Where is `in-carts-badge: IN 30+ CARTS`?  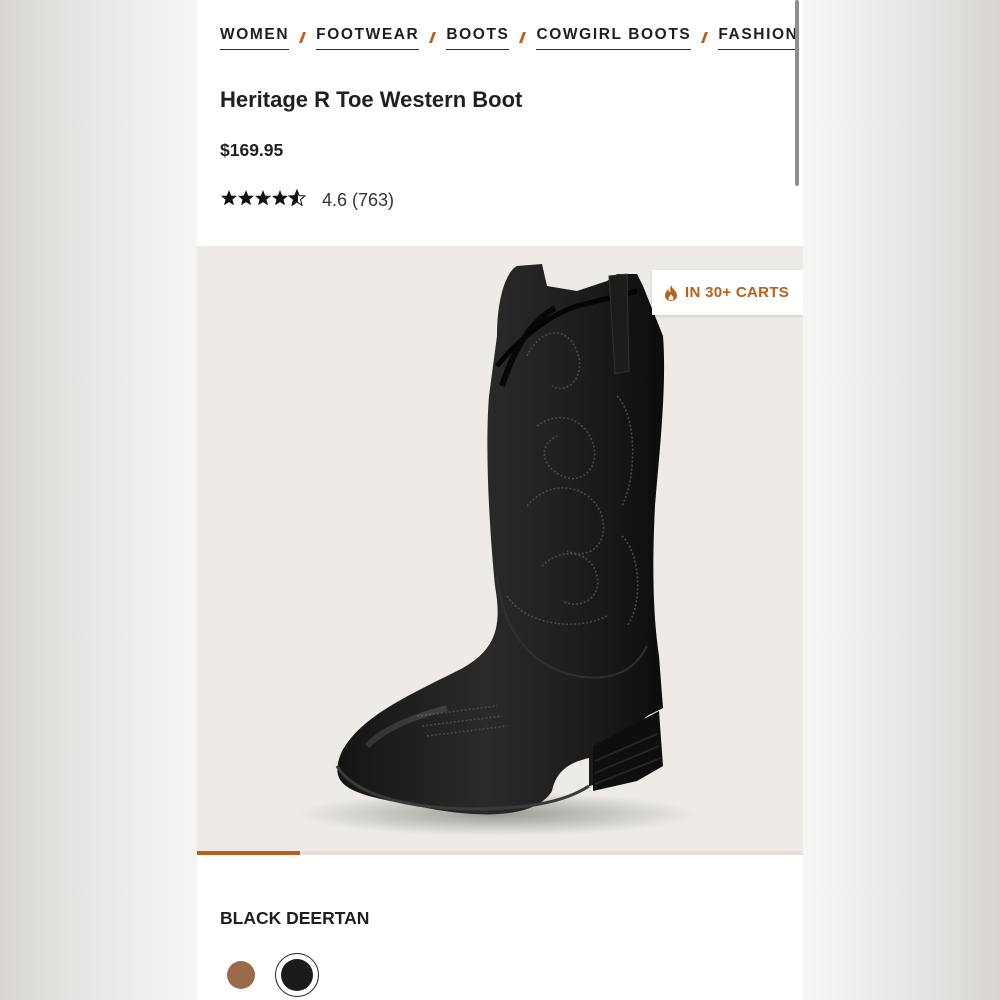
in-carts-badge: IN 30+ CARTS is located at coordinates (727, 292).